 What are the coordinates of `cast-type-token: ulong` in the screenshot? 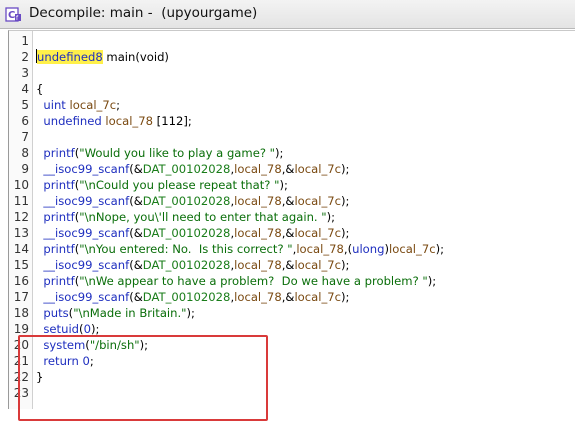 It's located at (368, 249).